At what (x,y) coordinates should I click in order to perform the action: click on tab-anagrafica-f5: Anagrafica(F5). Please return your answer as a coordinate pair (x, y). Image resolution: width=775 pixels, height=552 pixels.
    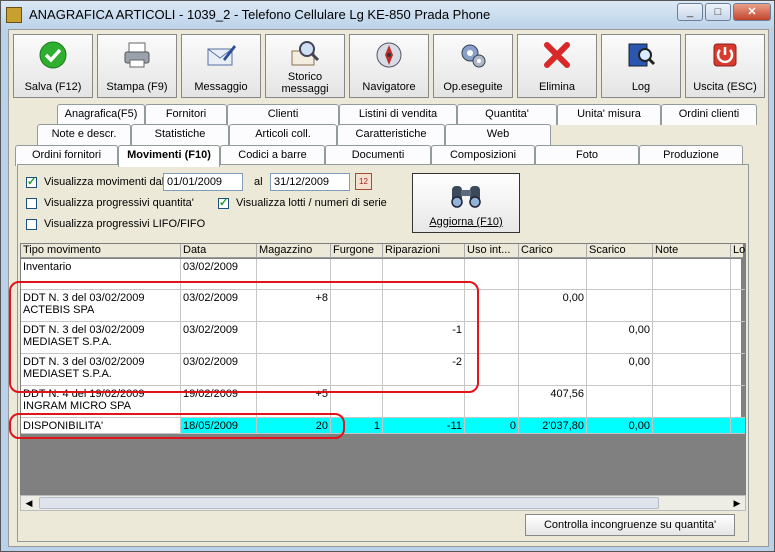
    Looking at the image, I should click on (101, 114).